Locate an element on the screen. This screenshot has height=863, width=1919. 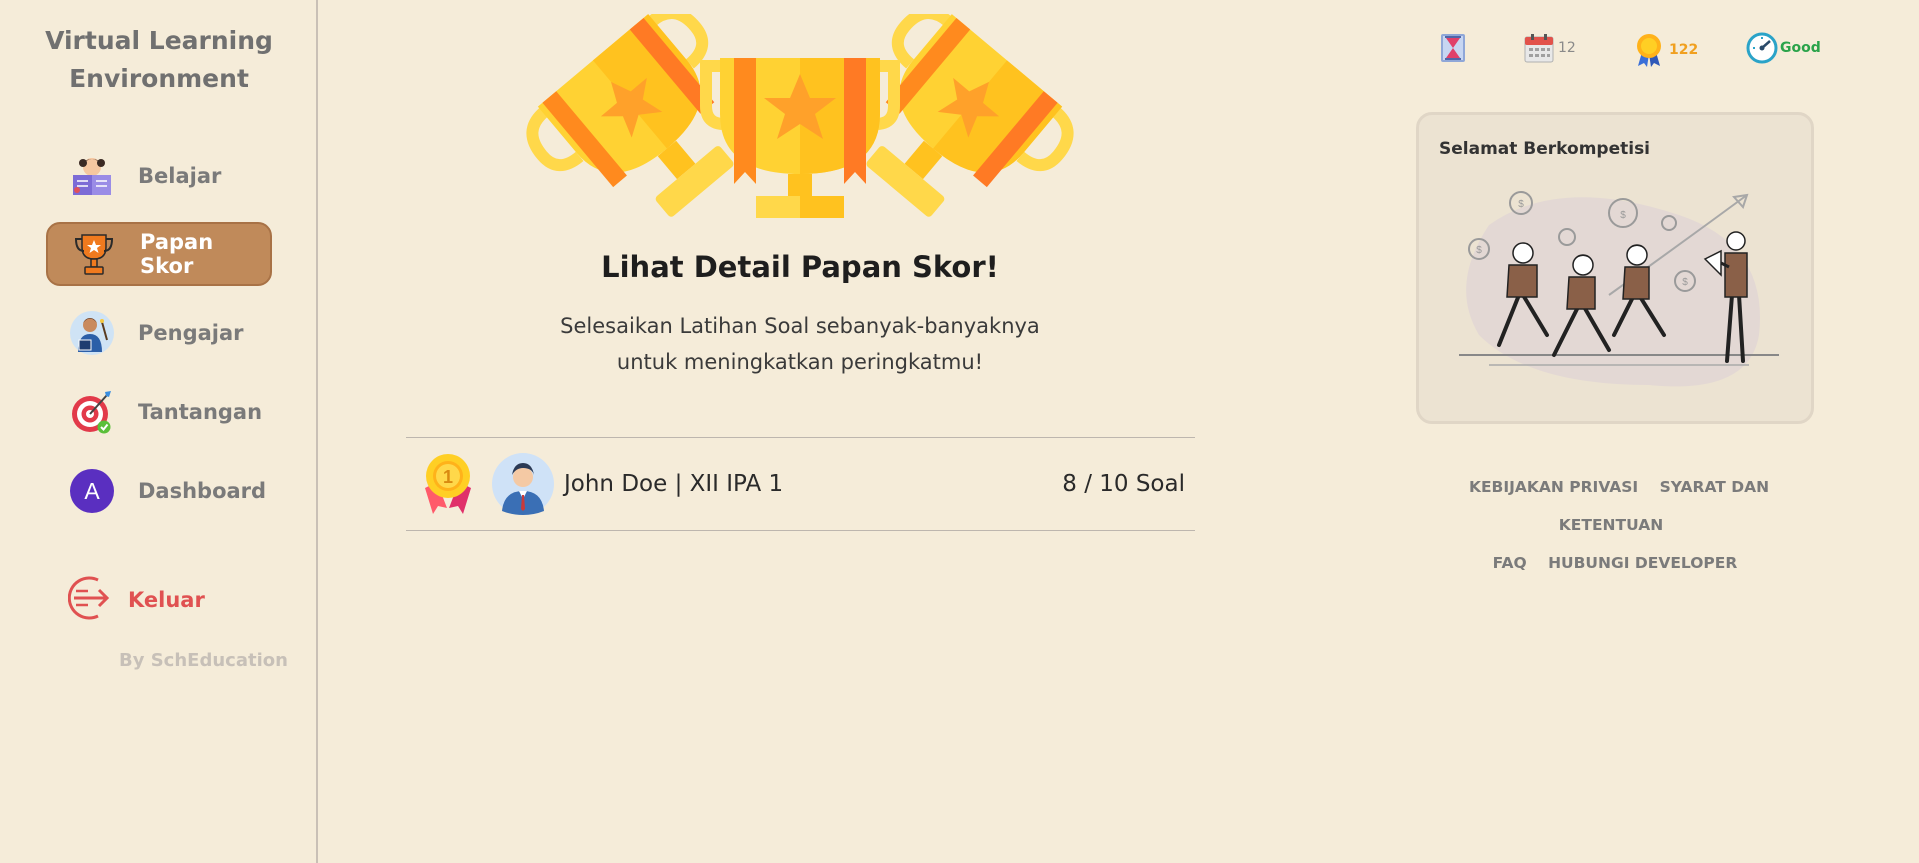
user-avatar is located at coordinates (523, 484).